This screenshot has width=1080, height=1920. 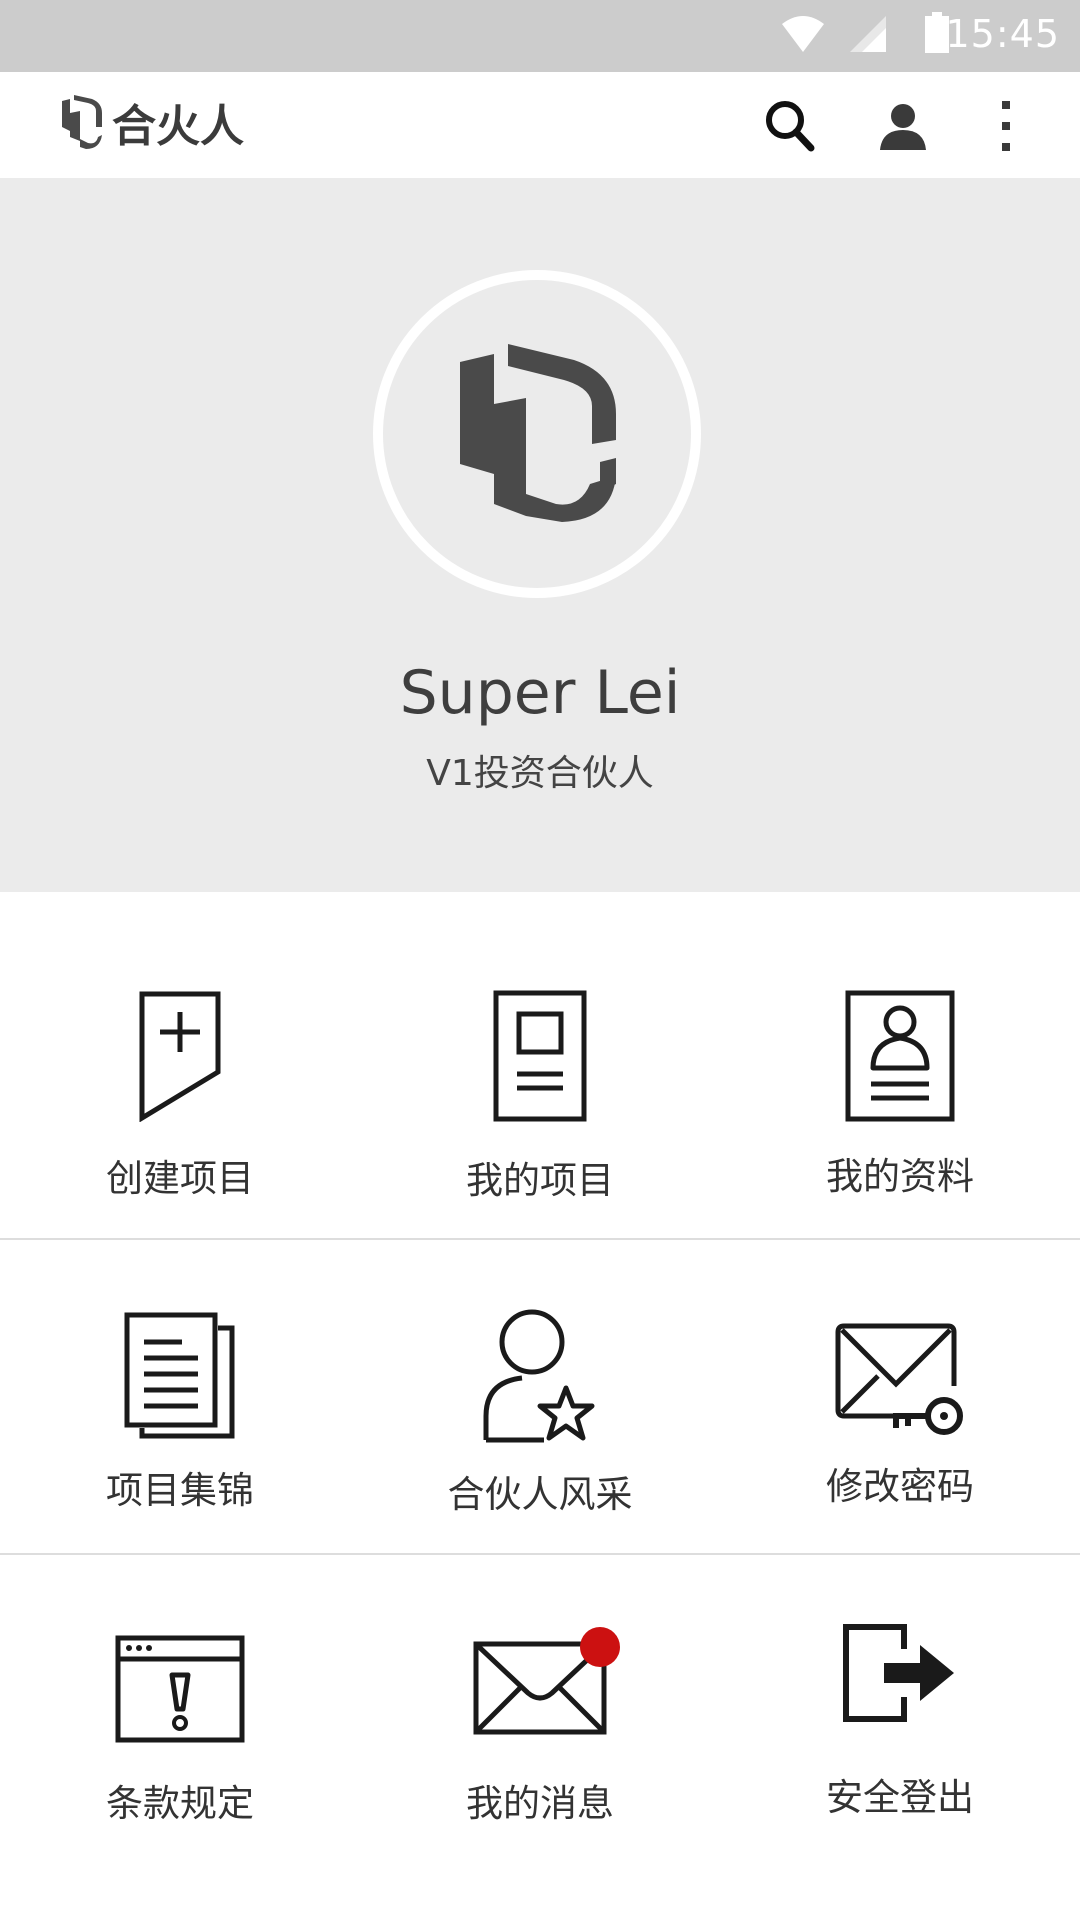 I want to click on account-icon, so click(x=903, y=127).